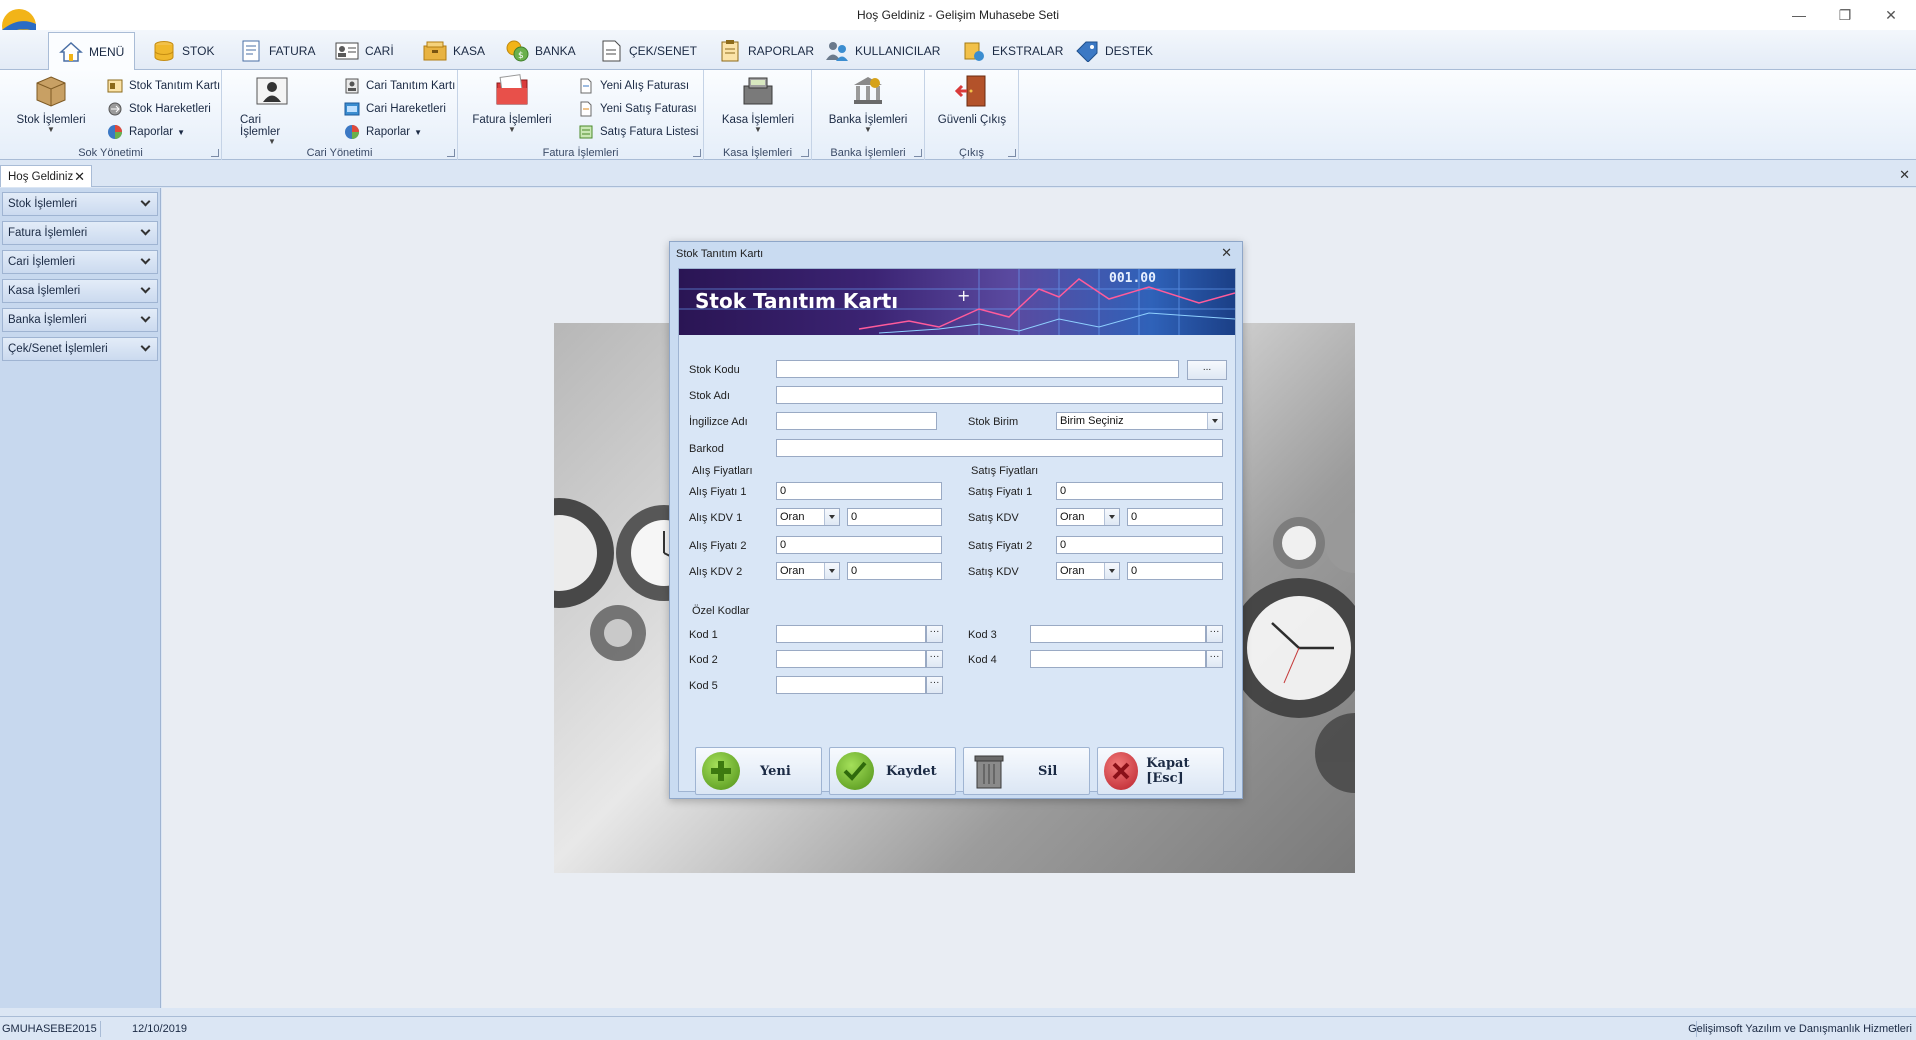 This screenshot has width=1916, height=1040. What do you see at coordinates (649, 132) in the screenshot?
I see `small-button-label: Satış Fatura Listesi` at bounding box center [649, 132].